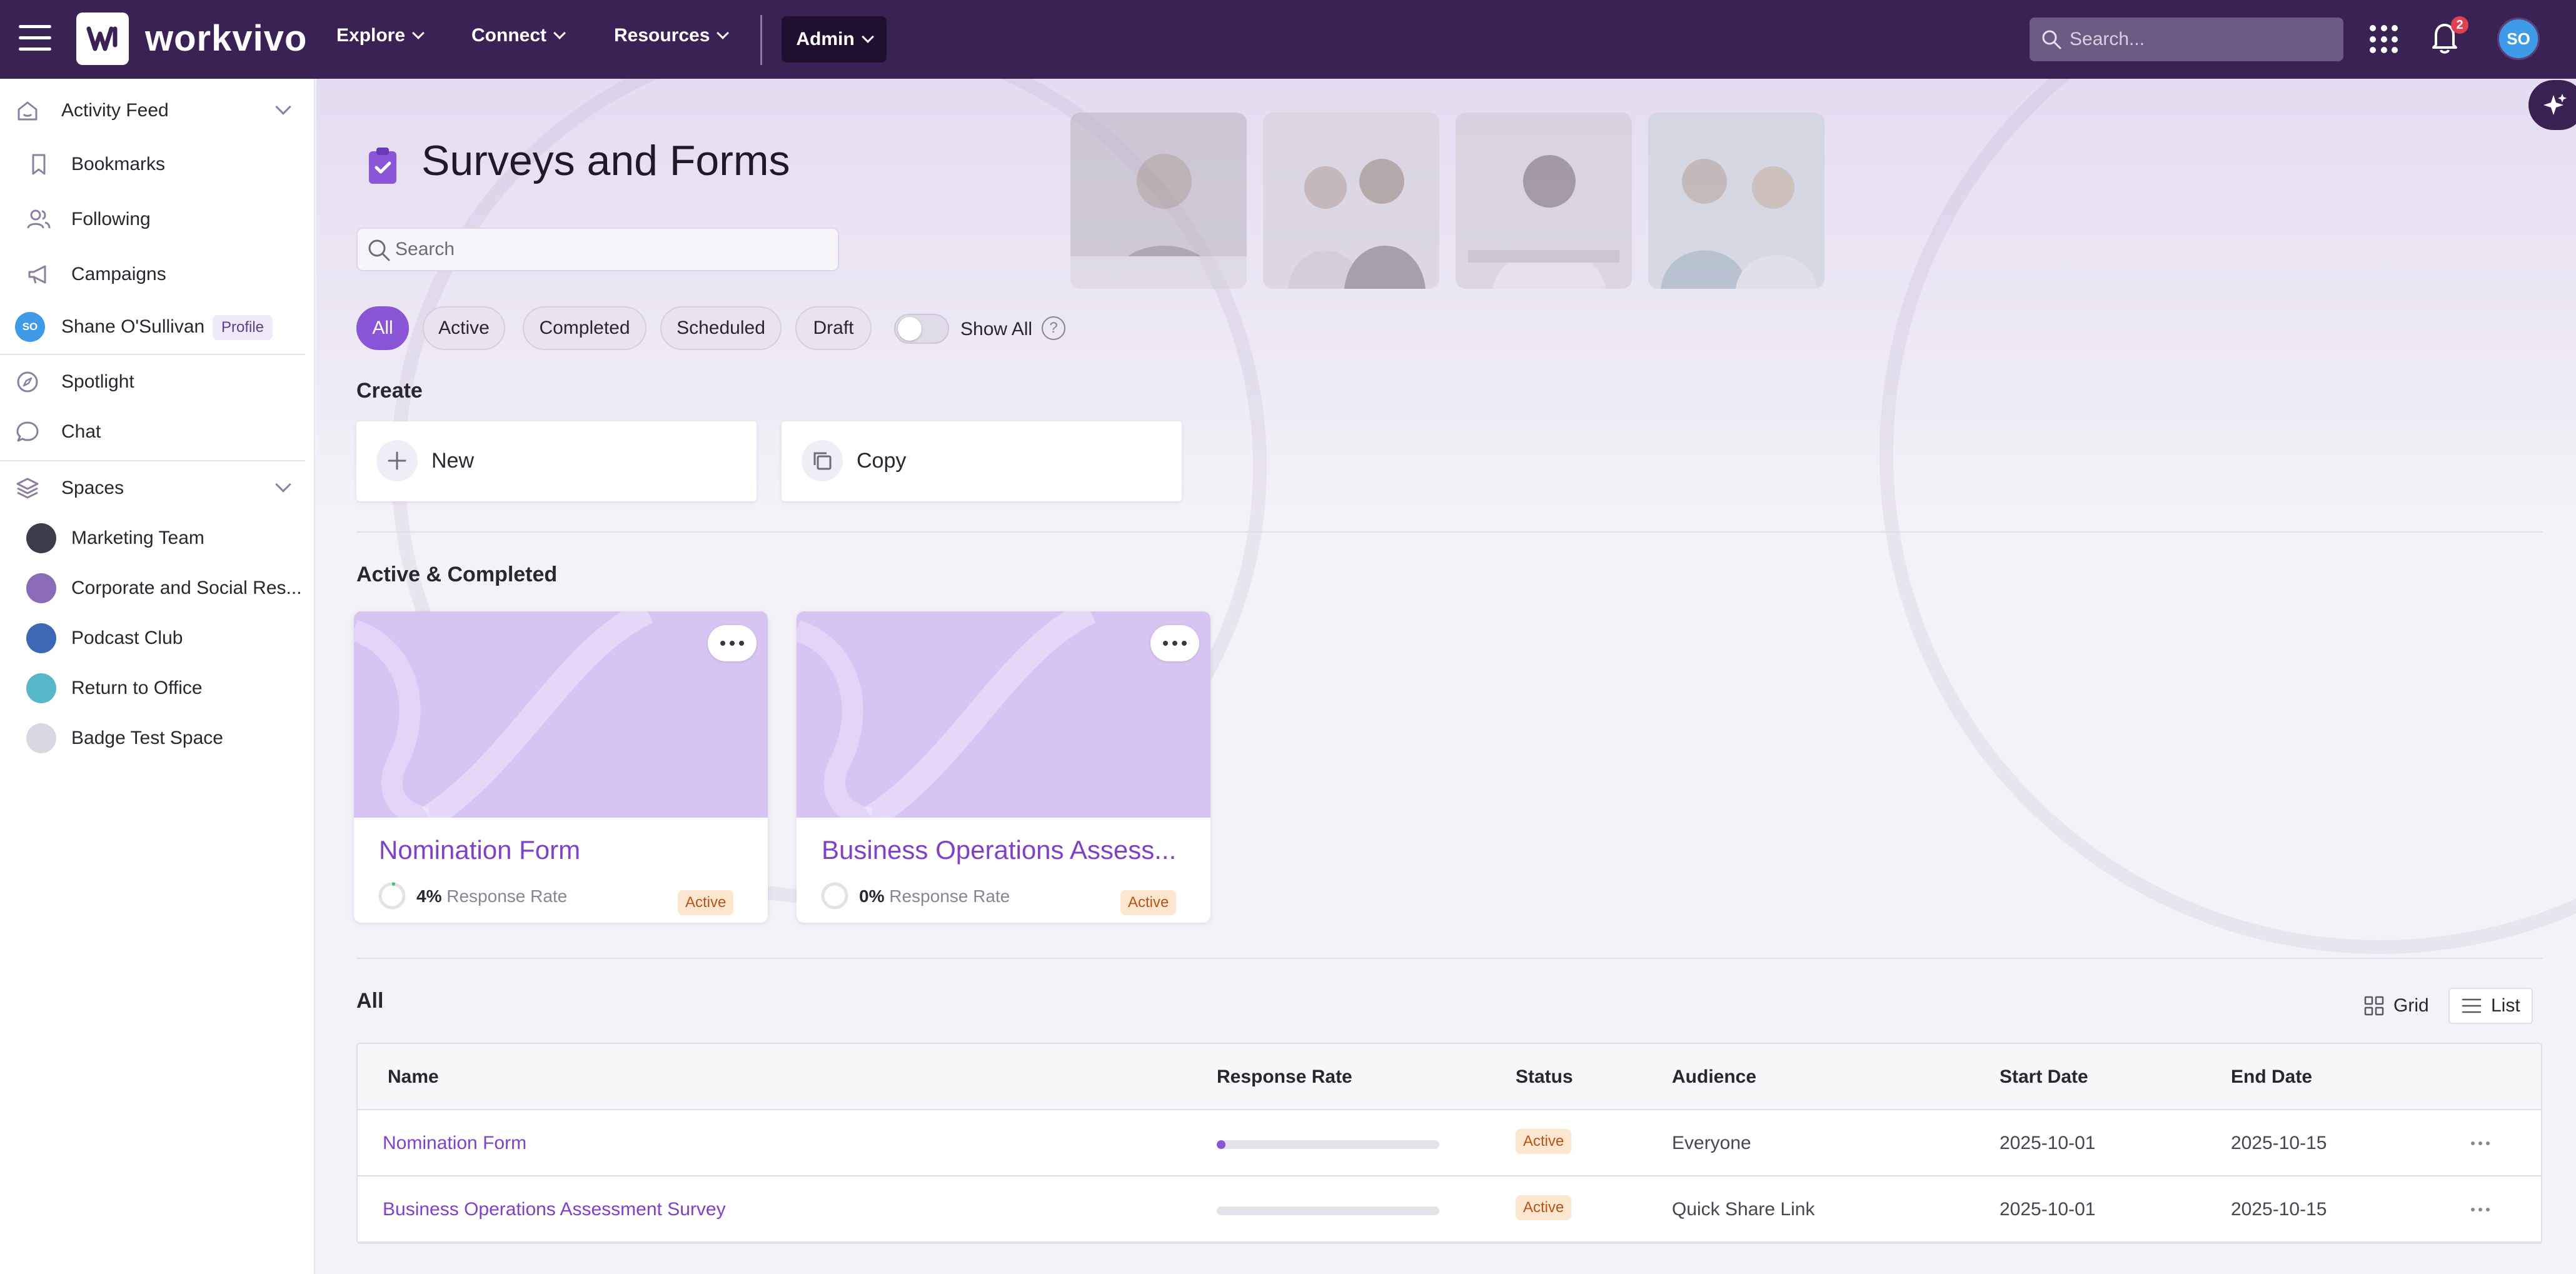 Image resolution: width=2576 pixels, height=1274 pixels. Describe the element at coordinates (453, 461) in the screenshot. I see `create-new-label: New` at that location.